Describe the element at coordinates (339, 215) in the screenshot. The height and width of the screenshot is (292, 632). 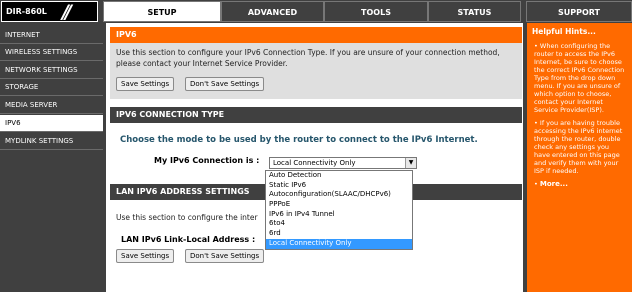
I see `dropdown-option: IPv6 in IPv4 Tunnel` at that location.